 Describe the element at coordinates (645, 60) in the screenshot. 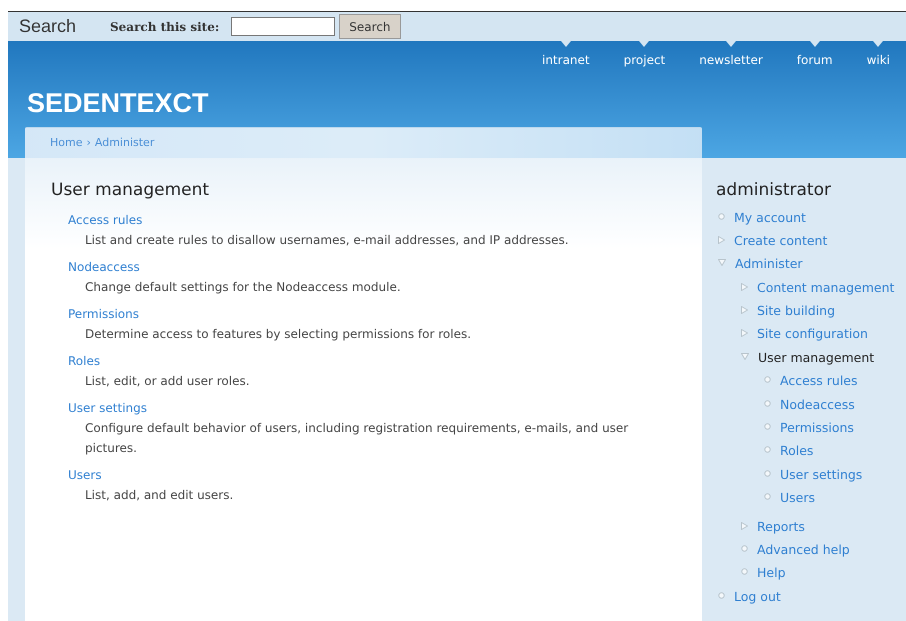

I see `nav-link: project` at that location.